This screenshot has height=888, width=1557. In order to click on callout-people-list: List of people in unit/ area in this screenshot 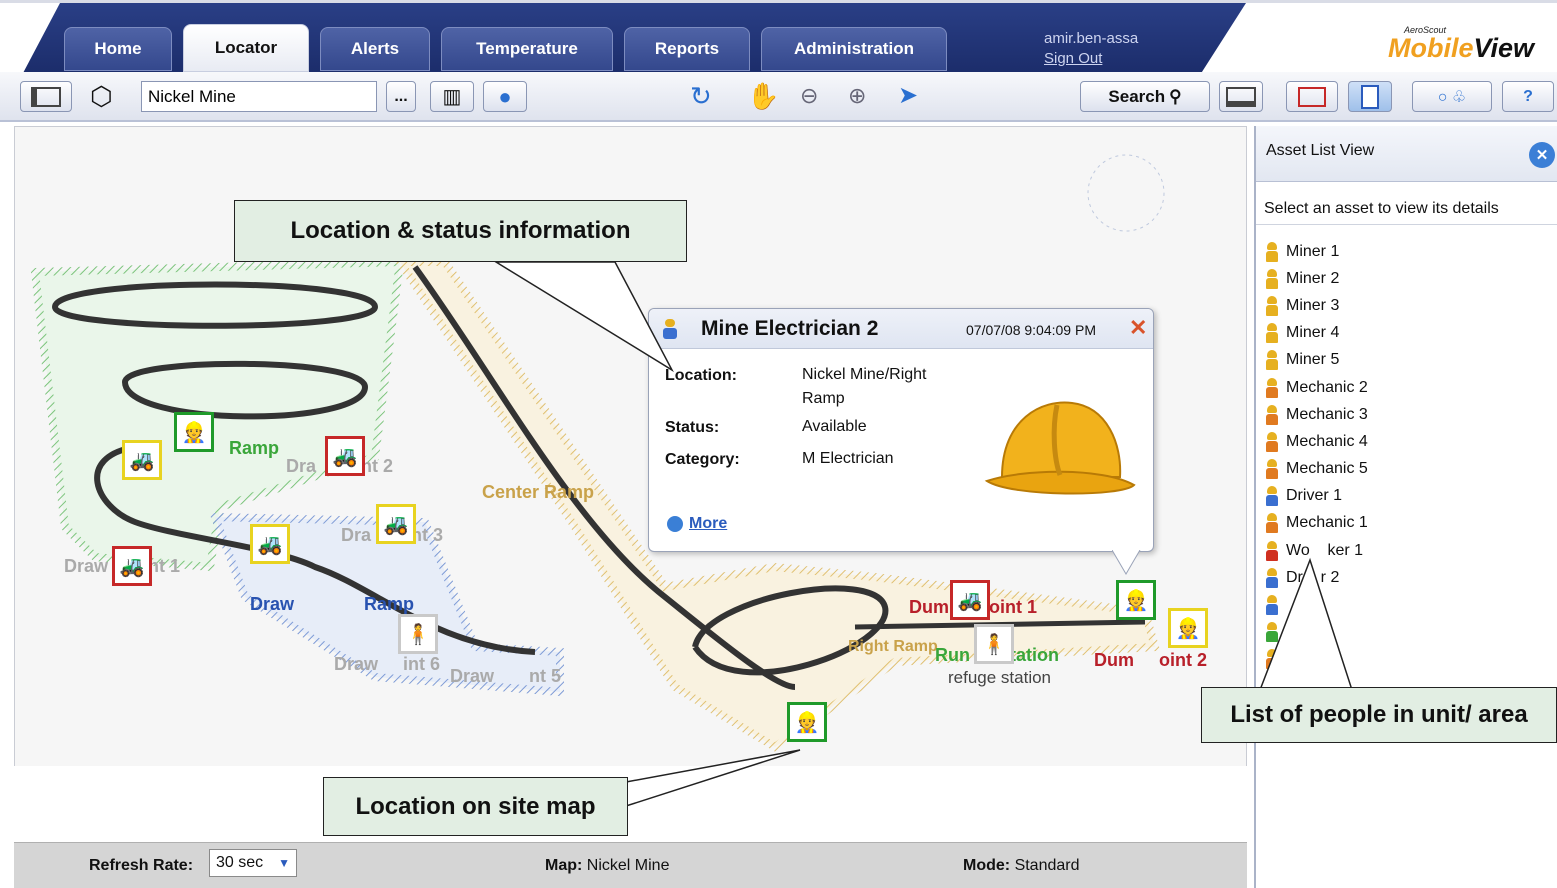, I will do `click(1379, 715)`.